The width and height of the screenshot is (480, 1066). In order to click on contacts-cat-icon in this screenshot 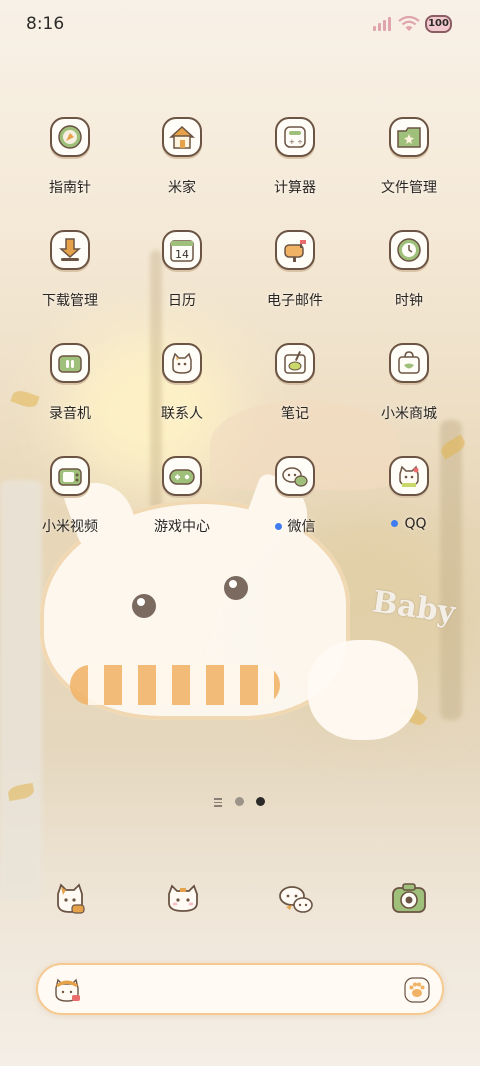, I will do `click(182, 363)`.